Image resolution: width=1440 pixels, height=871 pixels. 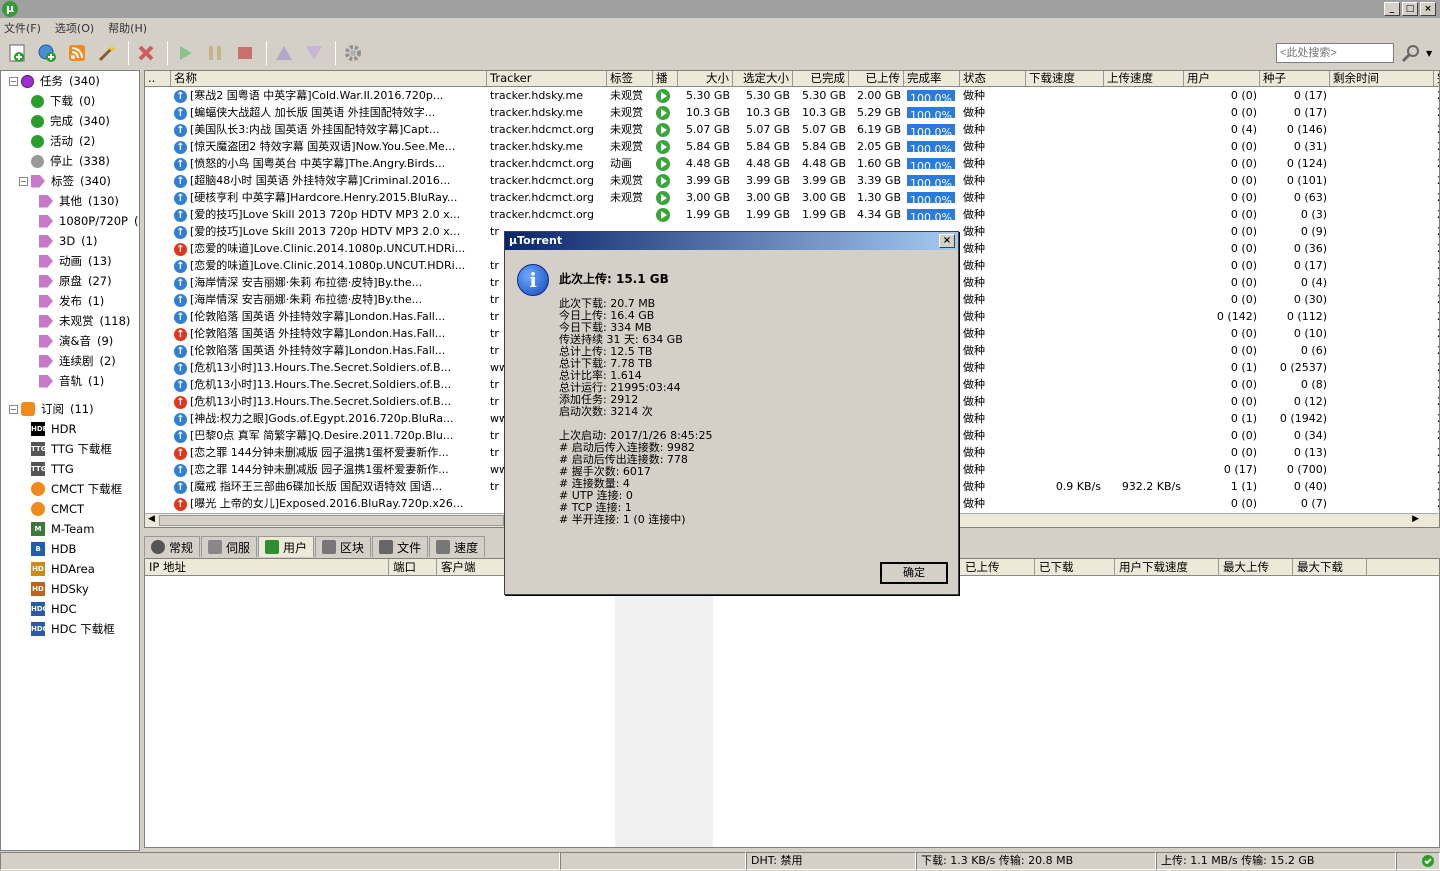 What do you see at coordinates (70, 321) in the screenshot?
I see `sidebar-item-label-6: 未观赏 (118)` at bounding box center [70, 321].